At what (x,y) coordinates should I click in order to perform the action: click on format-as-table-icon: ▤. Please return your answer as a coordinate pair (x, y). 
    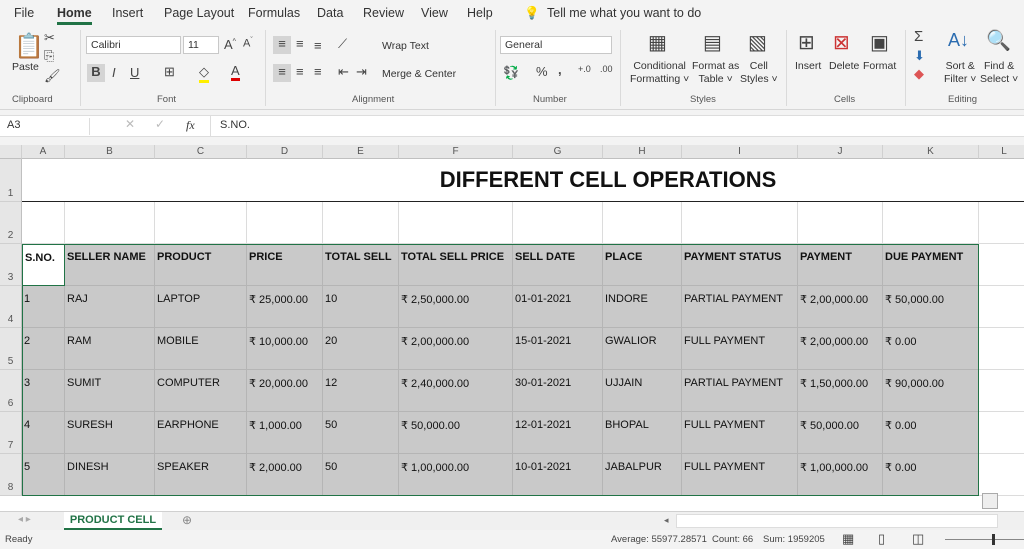
    Looking at the image, I should click on (712, 42).